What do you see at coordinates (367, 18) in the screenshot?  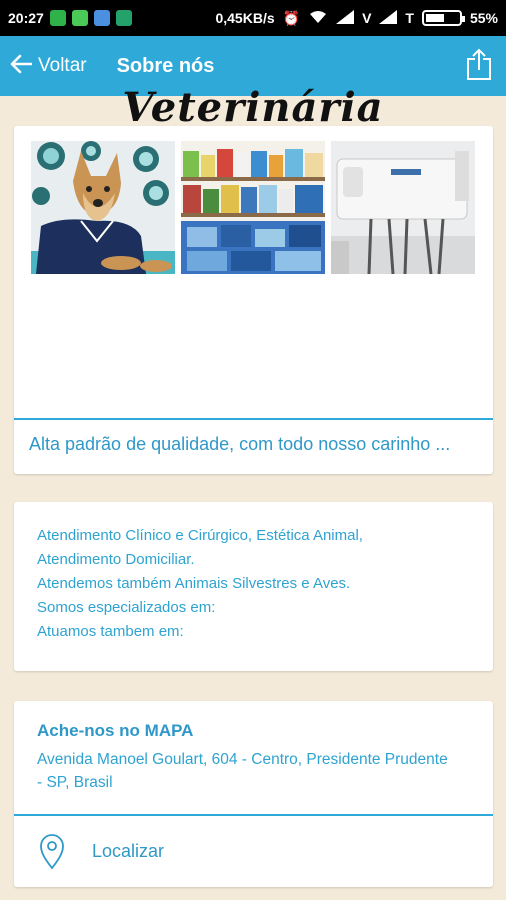 I see `carrier-1: V` at bounding box center [367, 18].